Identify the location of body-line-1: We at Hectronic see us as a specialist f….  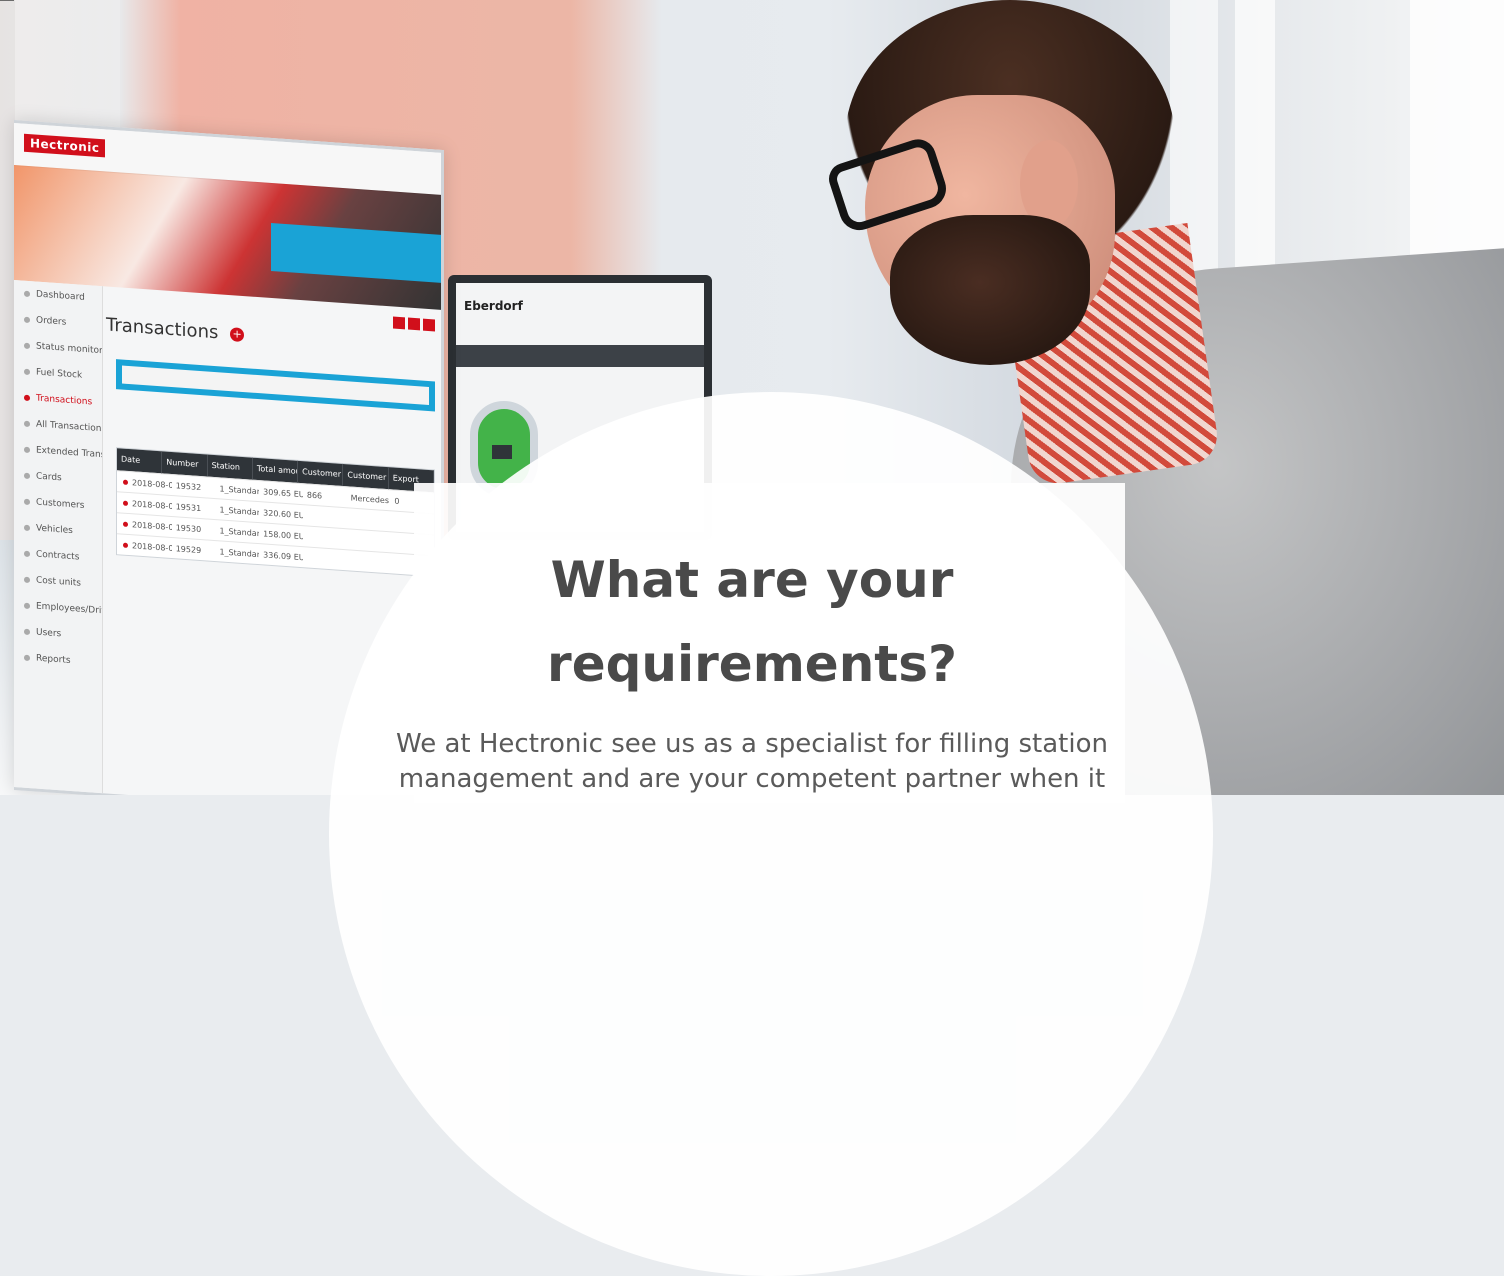
(752, 744).